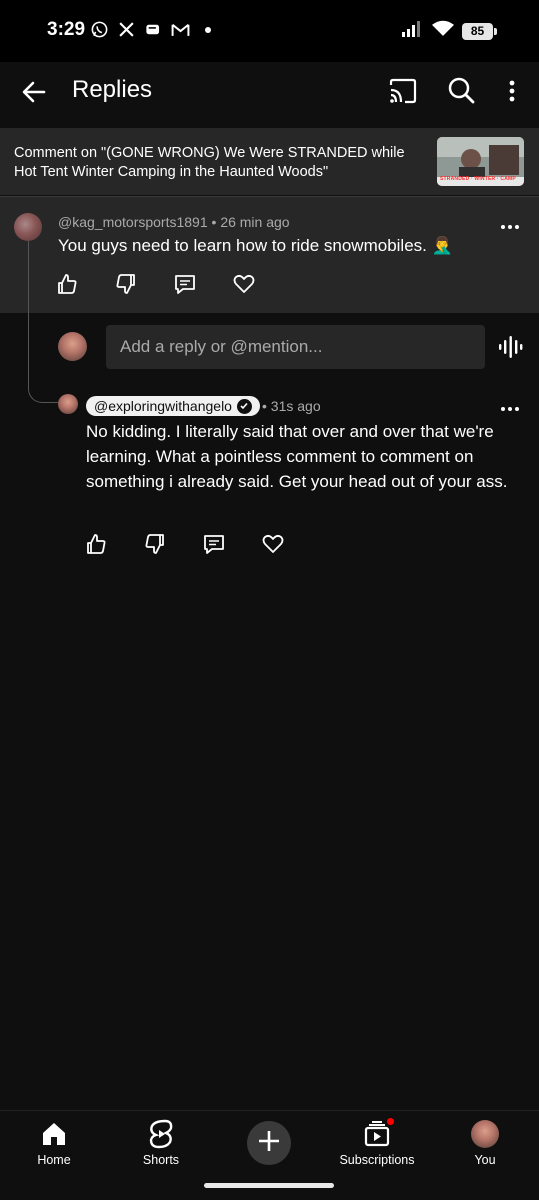  I want to click on search-icon, so click(461, 90).